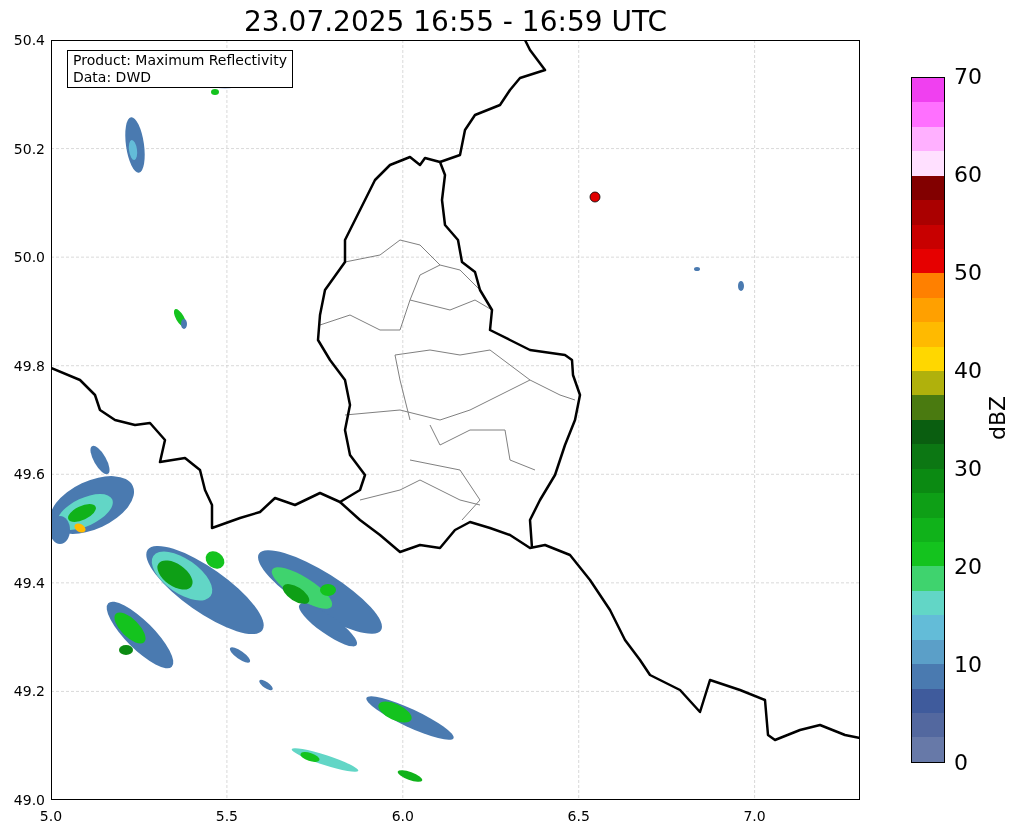  Describe the element at coordinates (455, 22) in the screenshot. I see `chart-title: 23.07.2025 16:55 - 16:59 UTC` at that location.